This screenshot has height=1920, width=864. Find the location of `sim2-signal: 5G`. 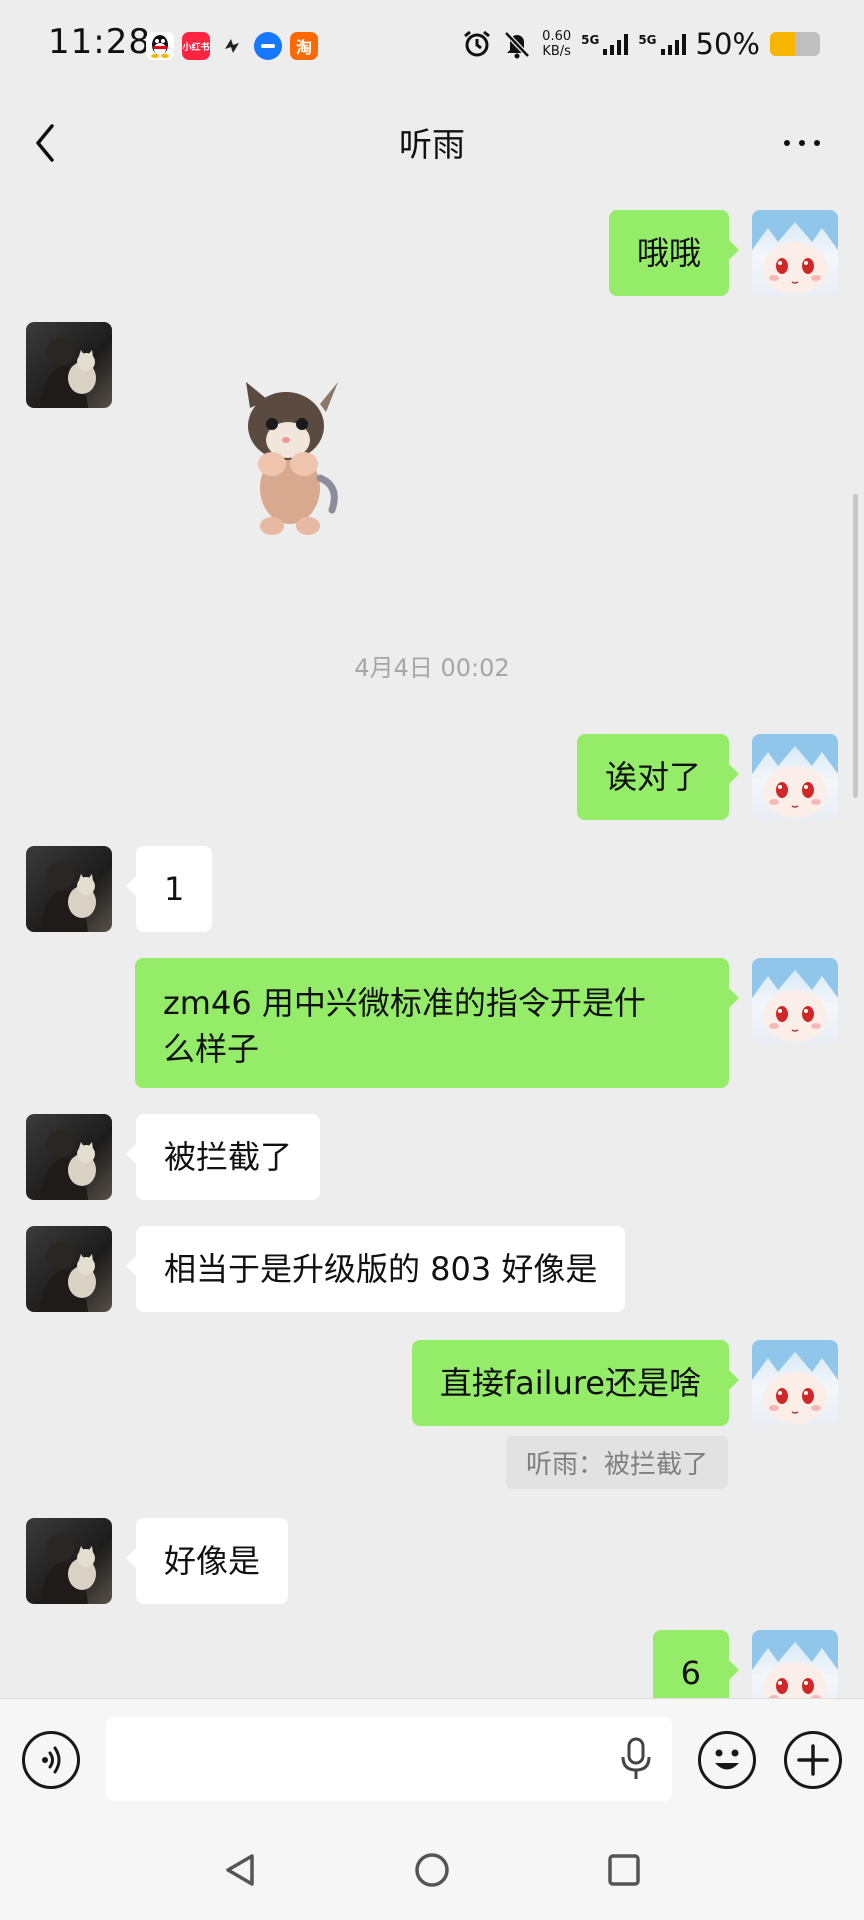

sim2-signal: 5G is located at coordinates (662, 44).